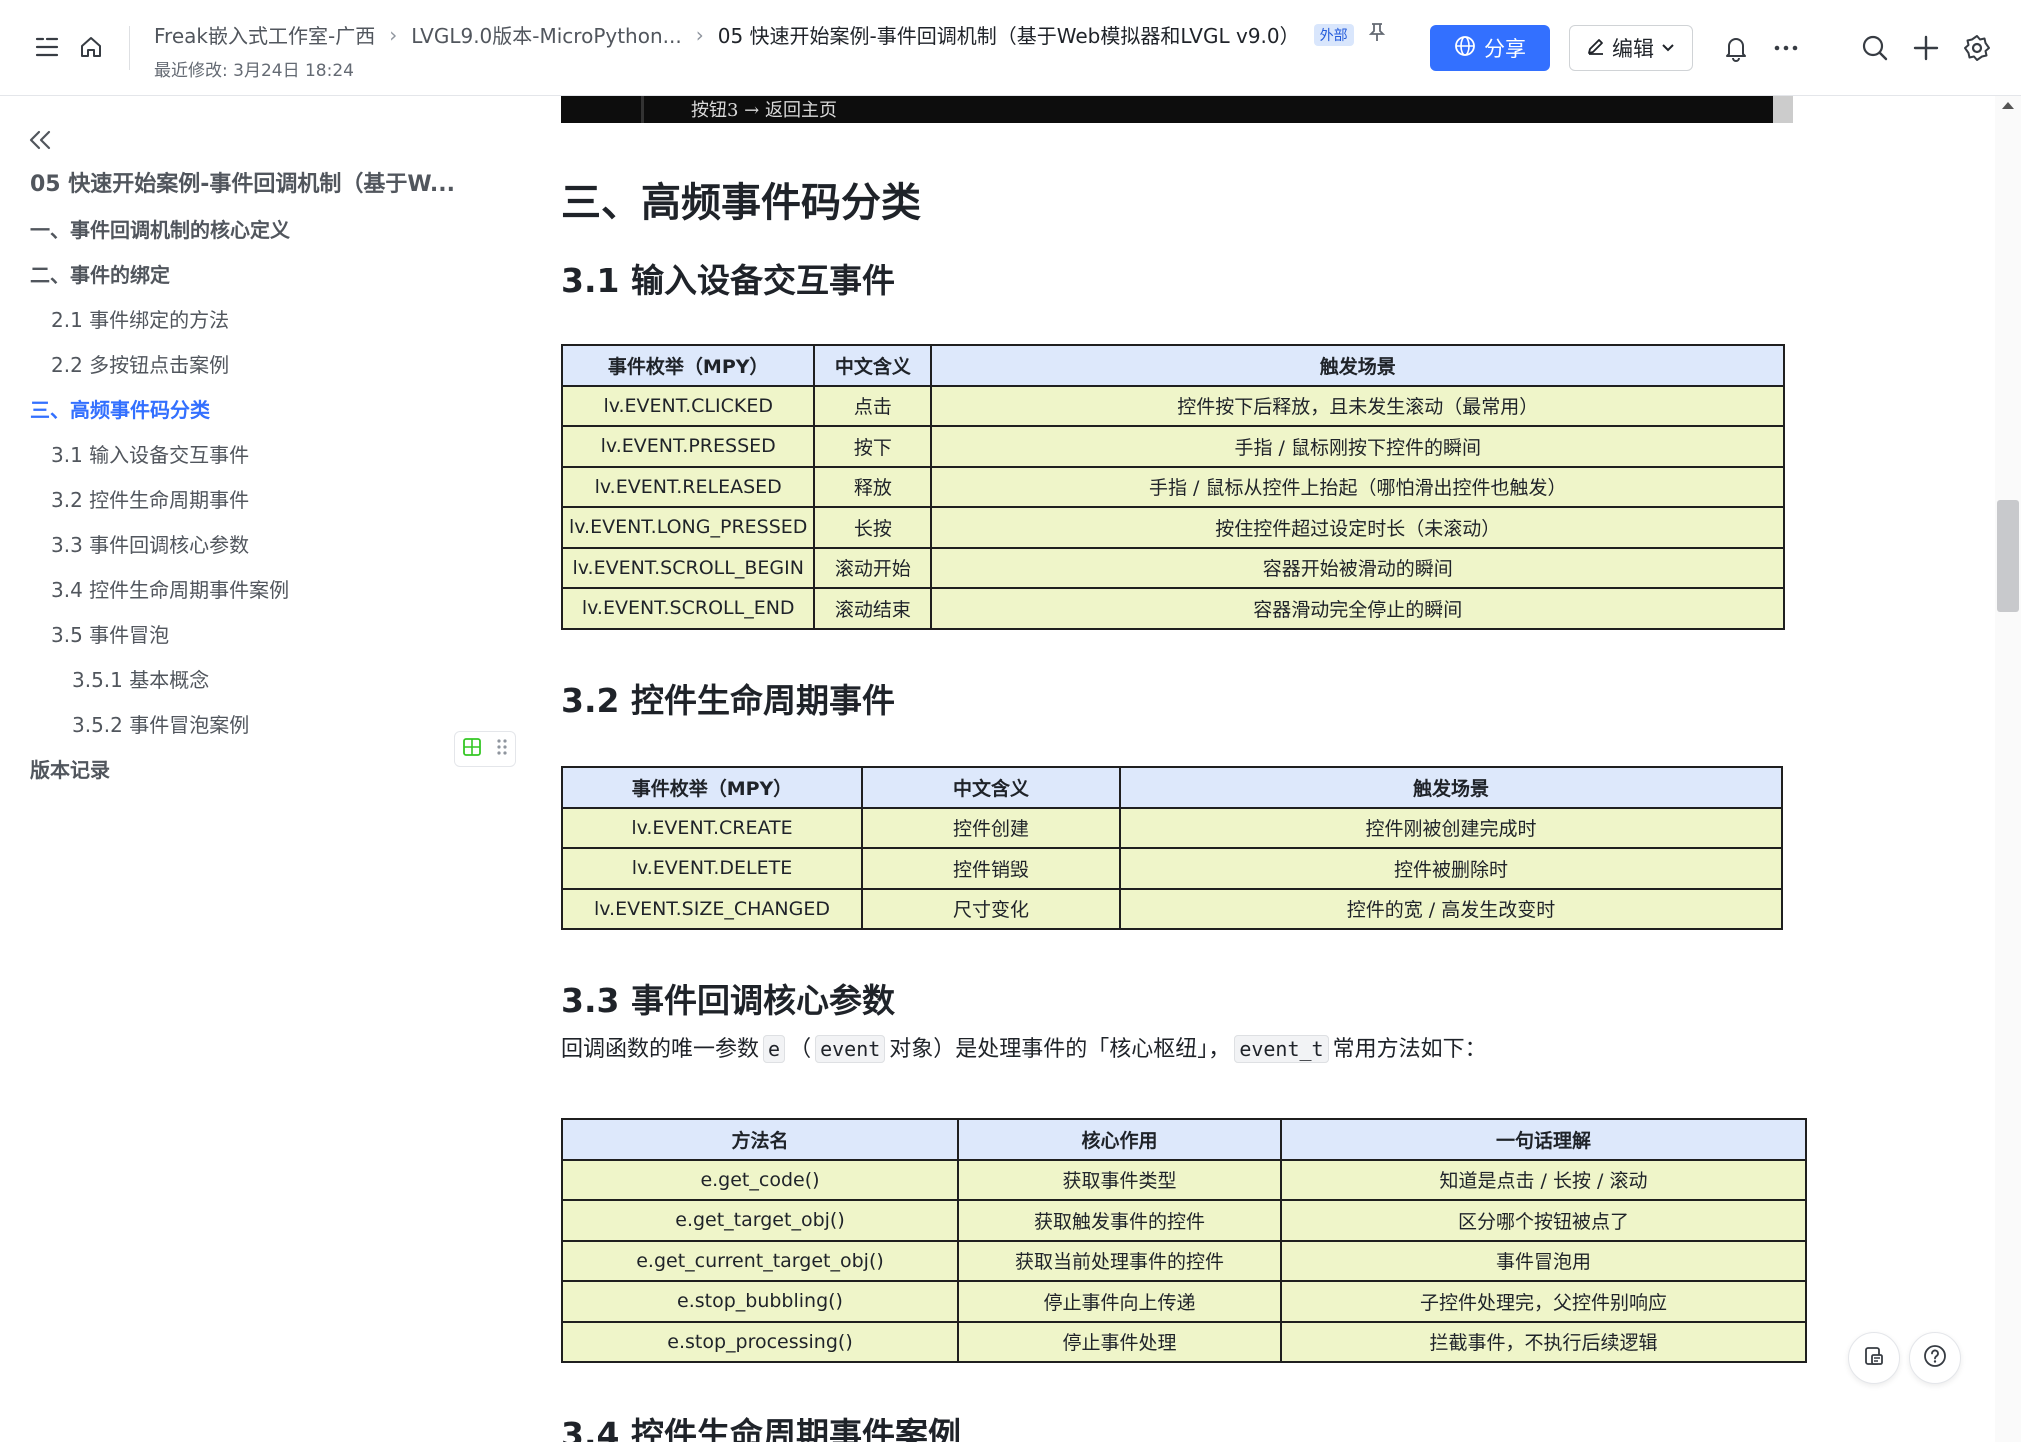  I want to click on toc-item: 3.2 控件生命周期事件, so click(150, 498).